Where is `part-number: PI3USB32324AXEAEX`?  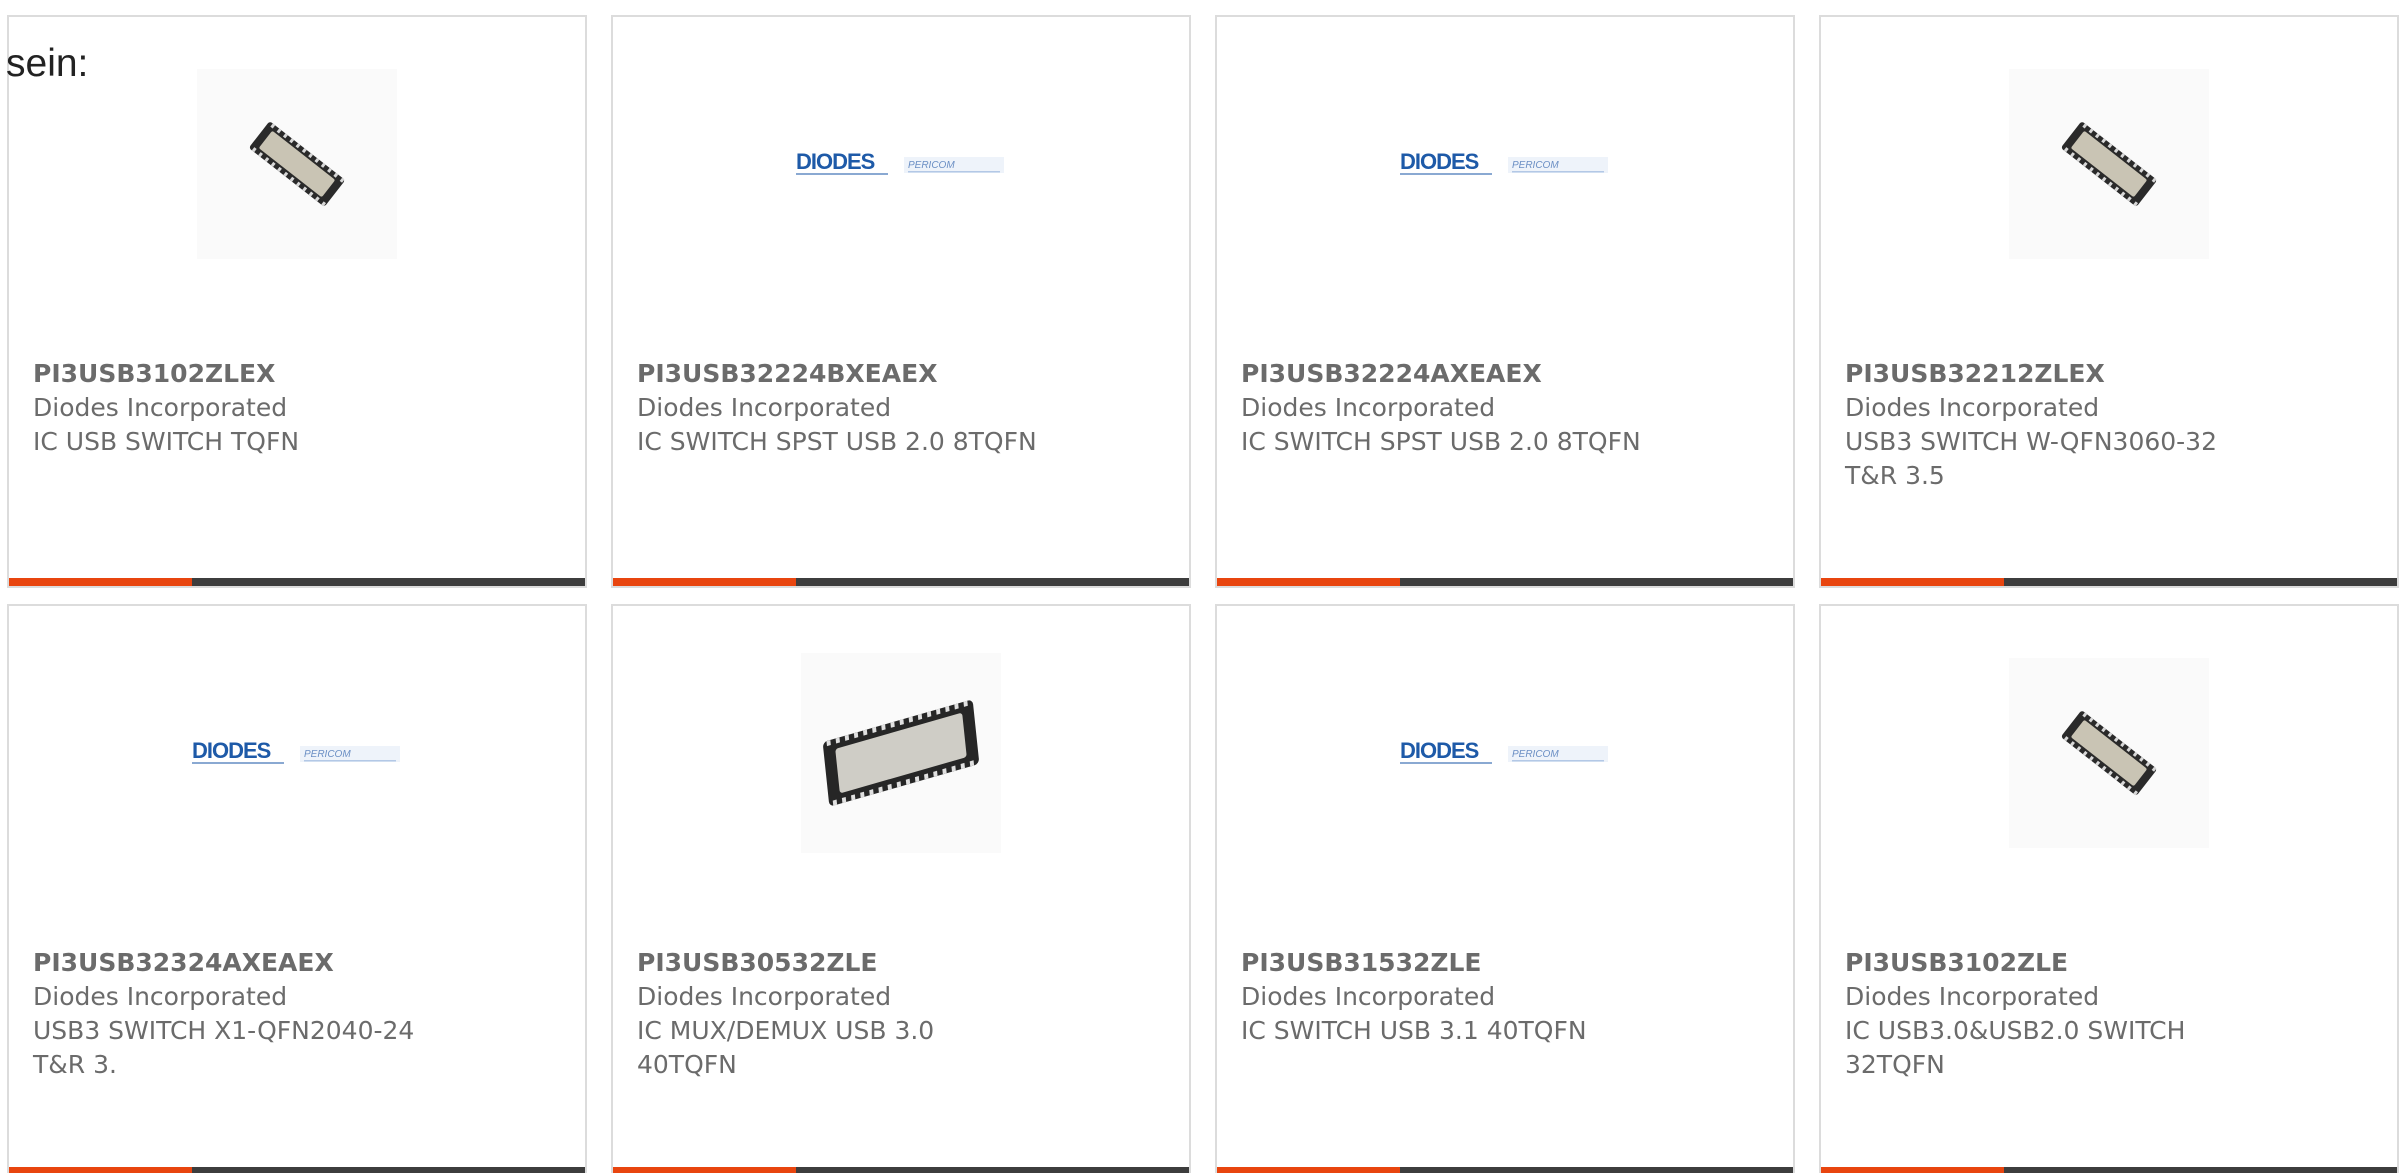 part-number: PI3USB32324AXEAEX is located at coordinates (297, 963).